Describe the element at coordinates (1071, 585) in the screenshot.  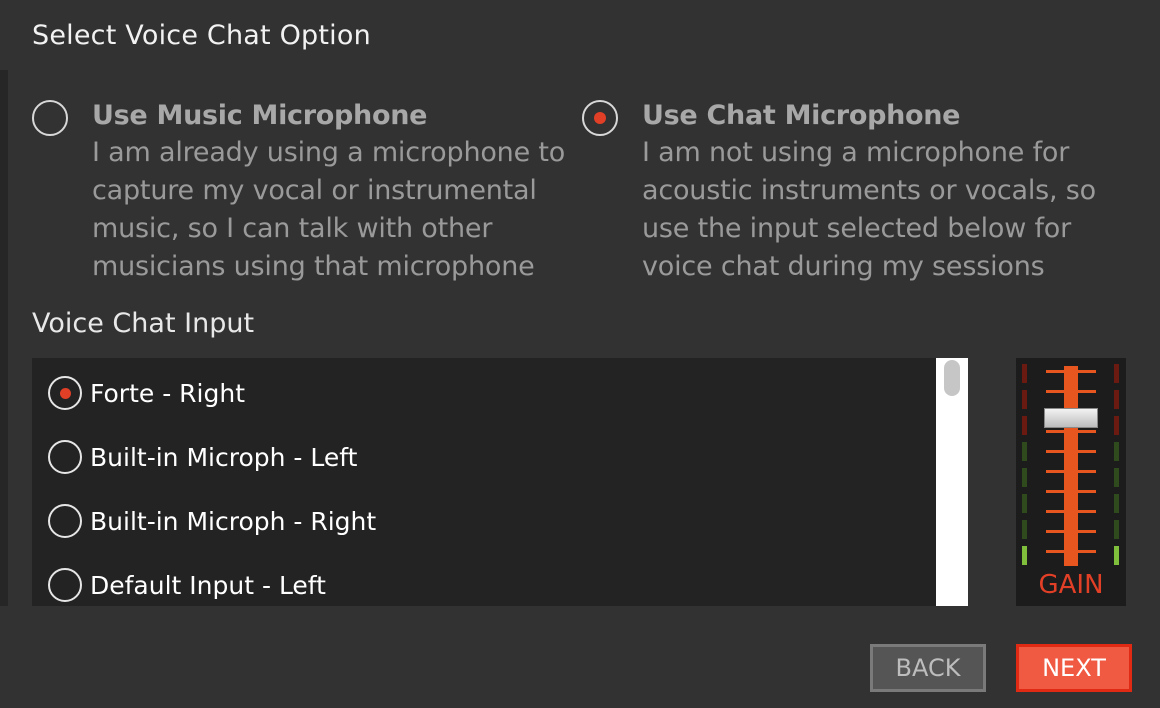
I see `gain-label: GAIN` at that location.